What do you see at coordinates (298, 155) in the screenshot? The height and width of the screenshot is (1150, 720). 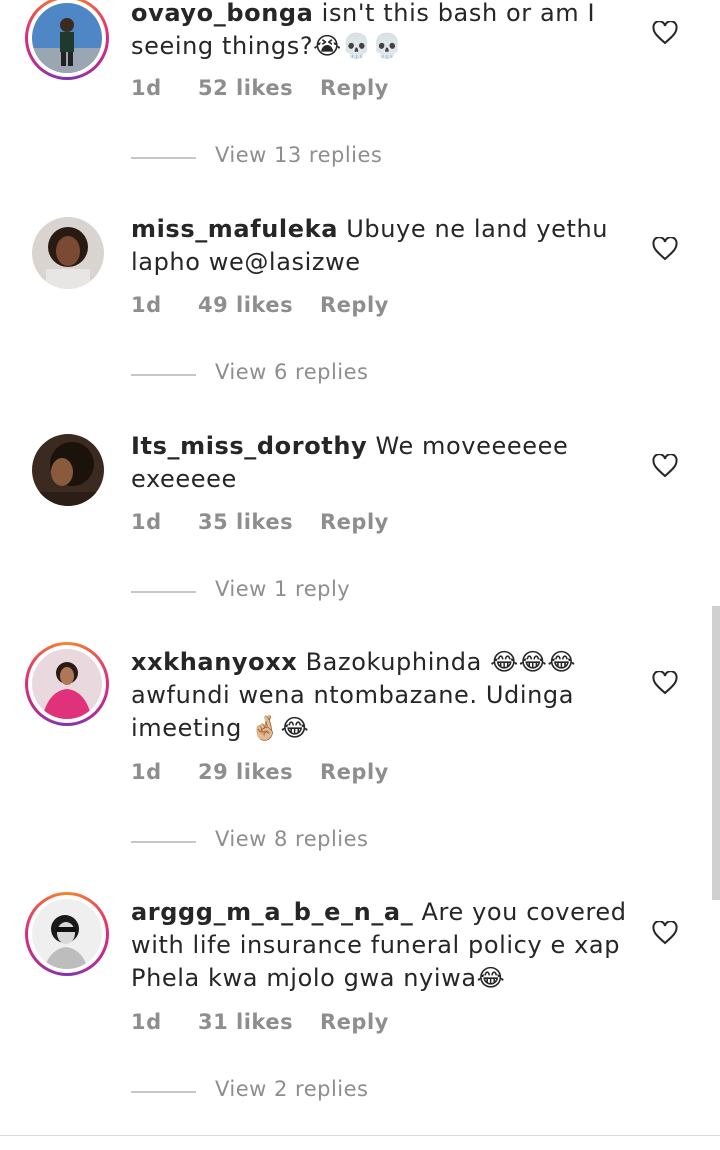 I see `view-replies-label: View 13 replies` at bounding box center [298, 155].